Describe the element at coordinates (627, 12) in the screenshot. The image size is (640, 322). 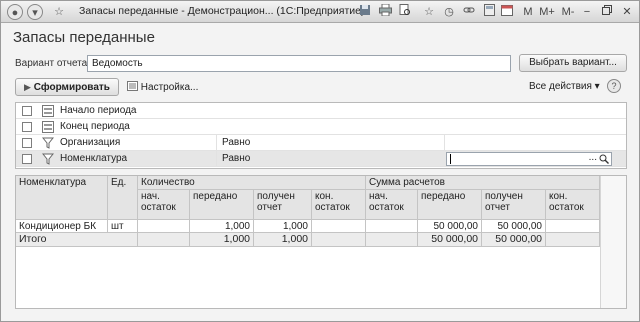
I see `close-icon: ✕` at that location.